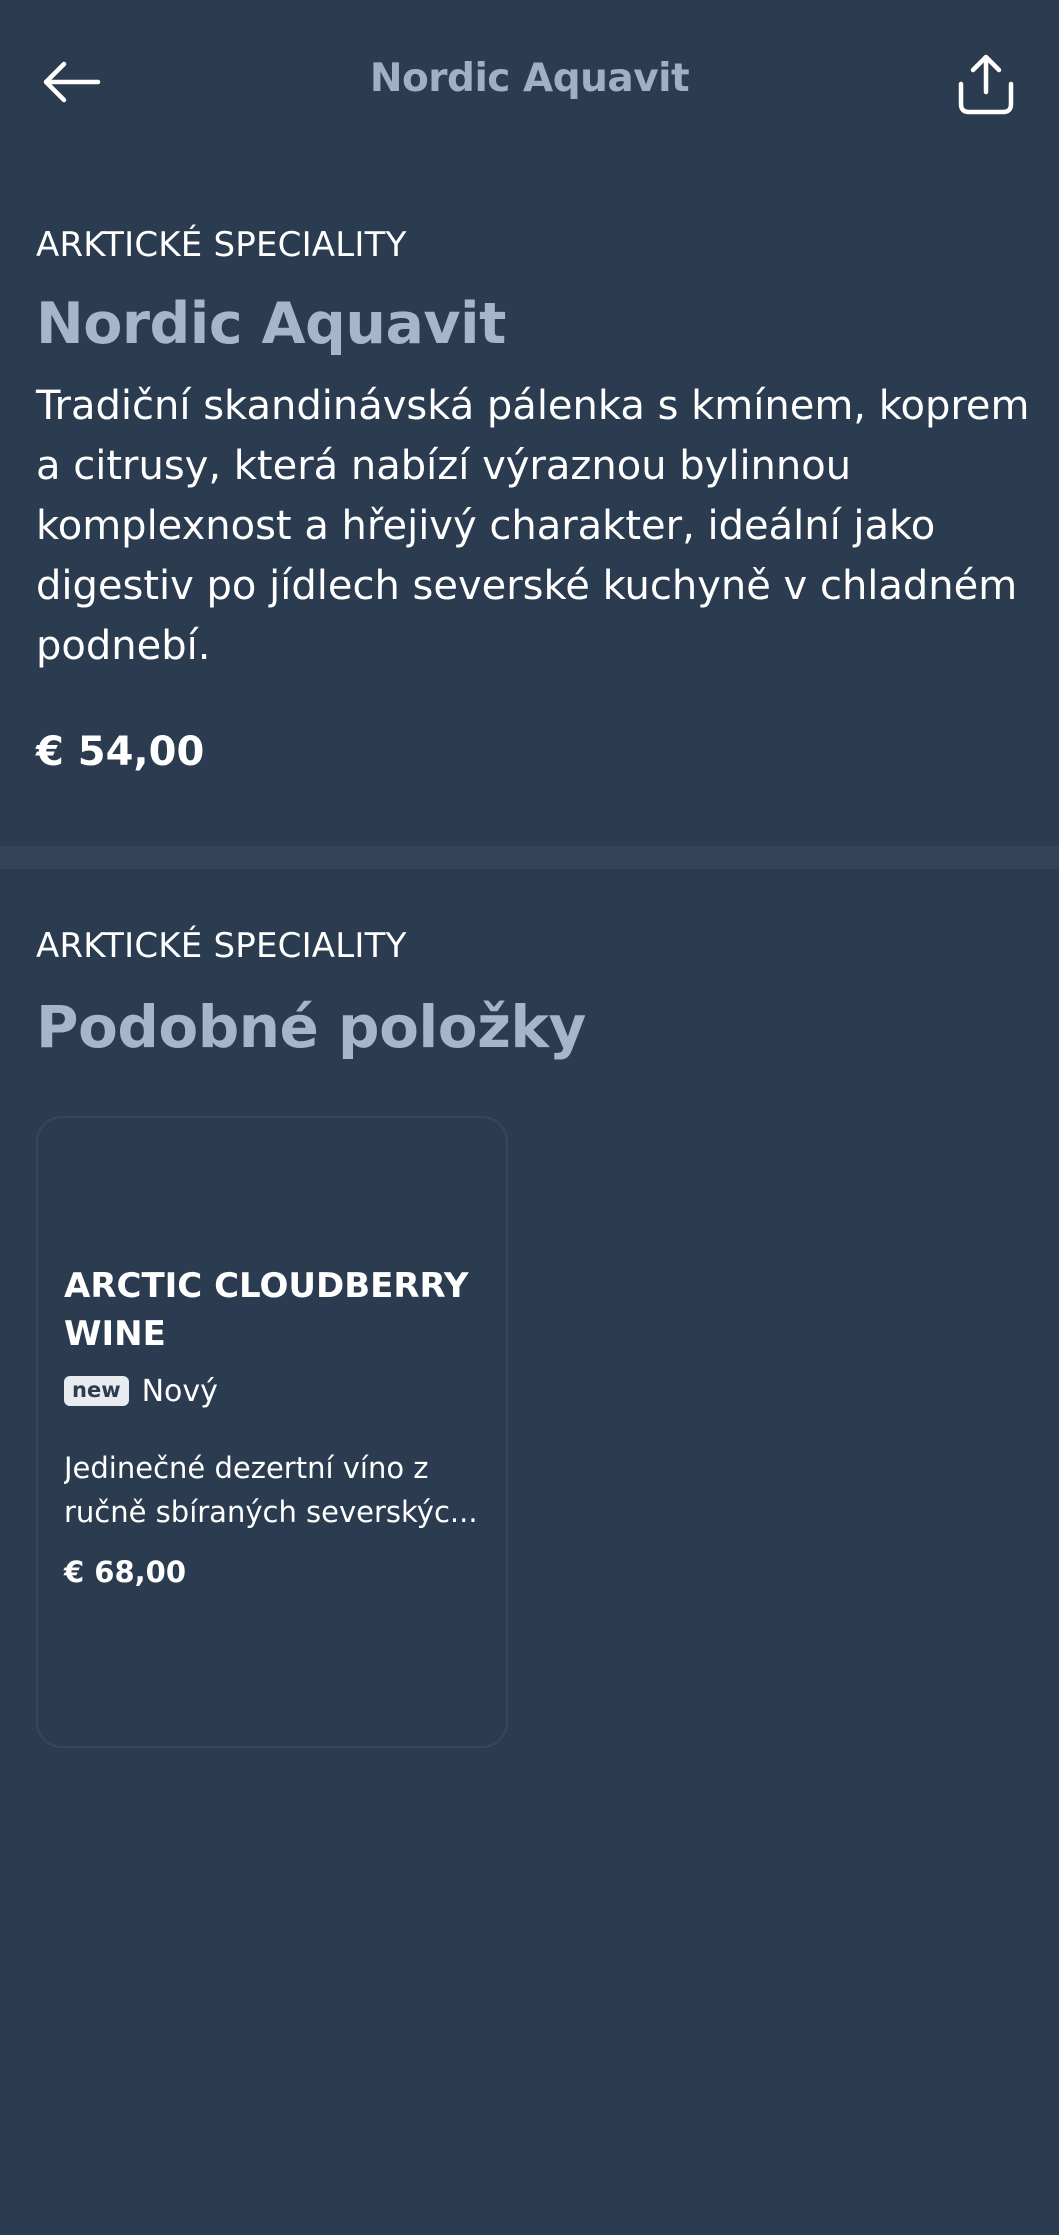 This screenshot has width=1059, height=2235. Describe the element at coordinates (125, 1572) in the screenshot. I see `card-price: € 68,00` at that location.